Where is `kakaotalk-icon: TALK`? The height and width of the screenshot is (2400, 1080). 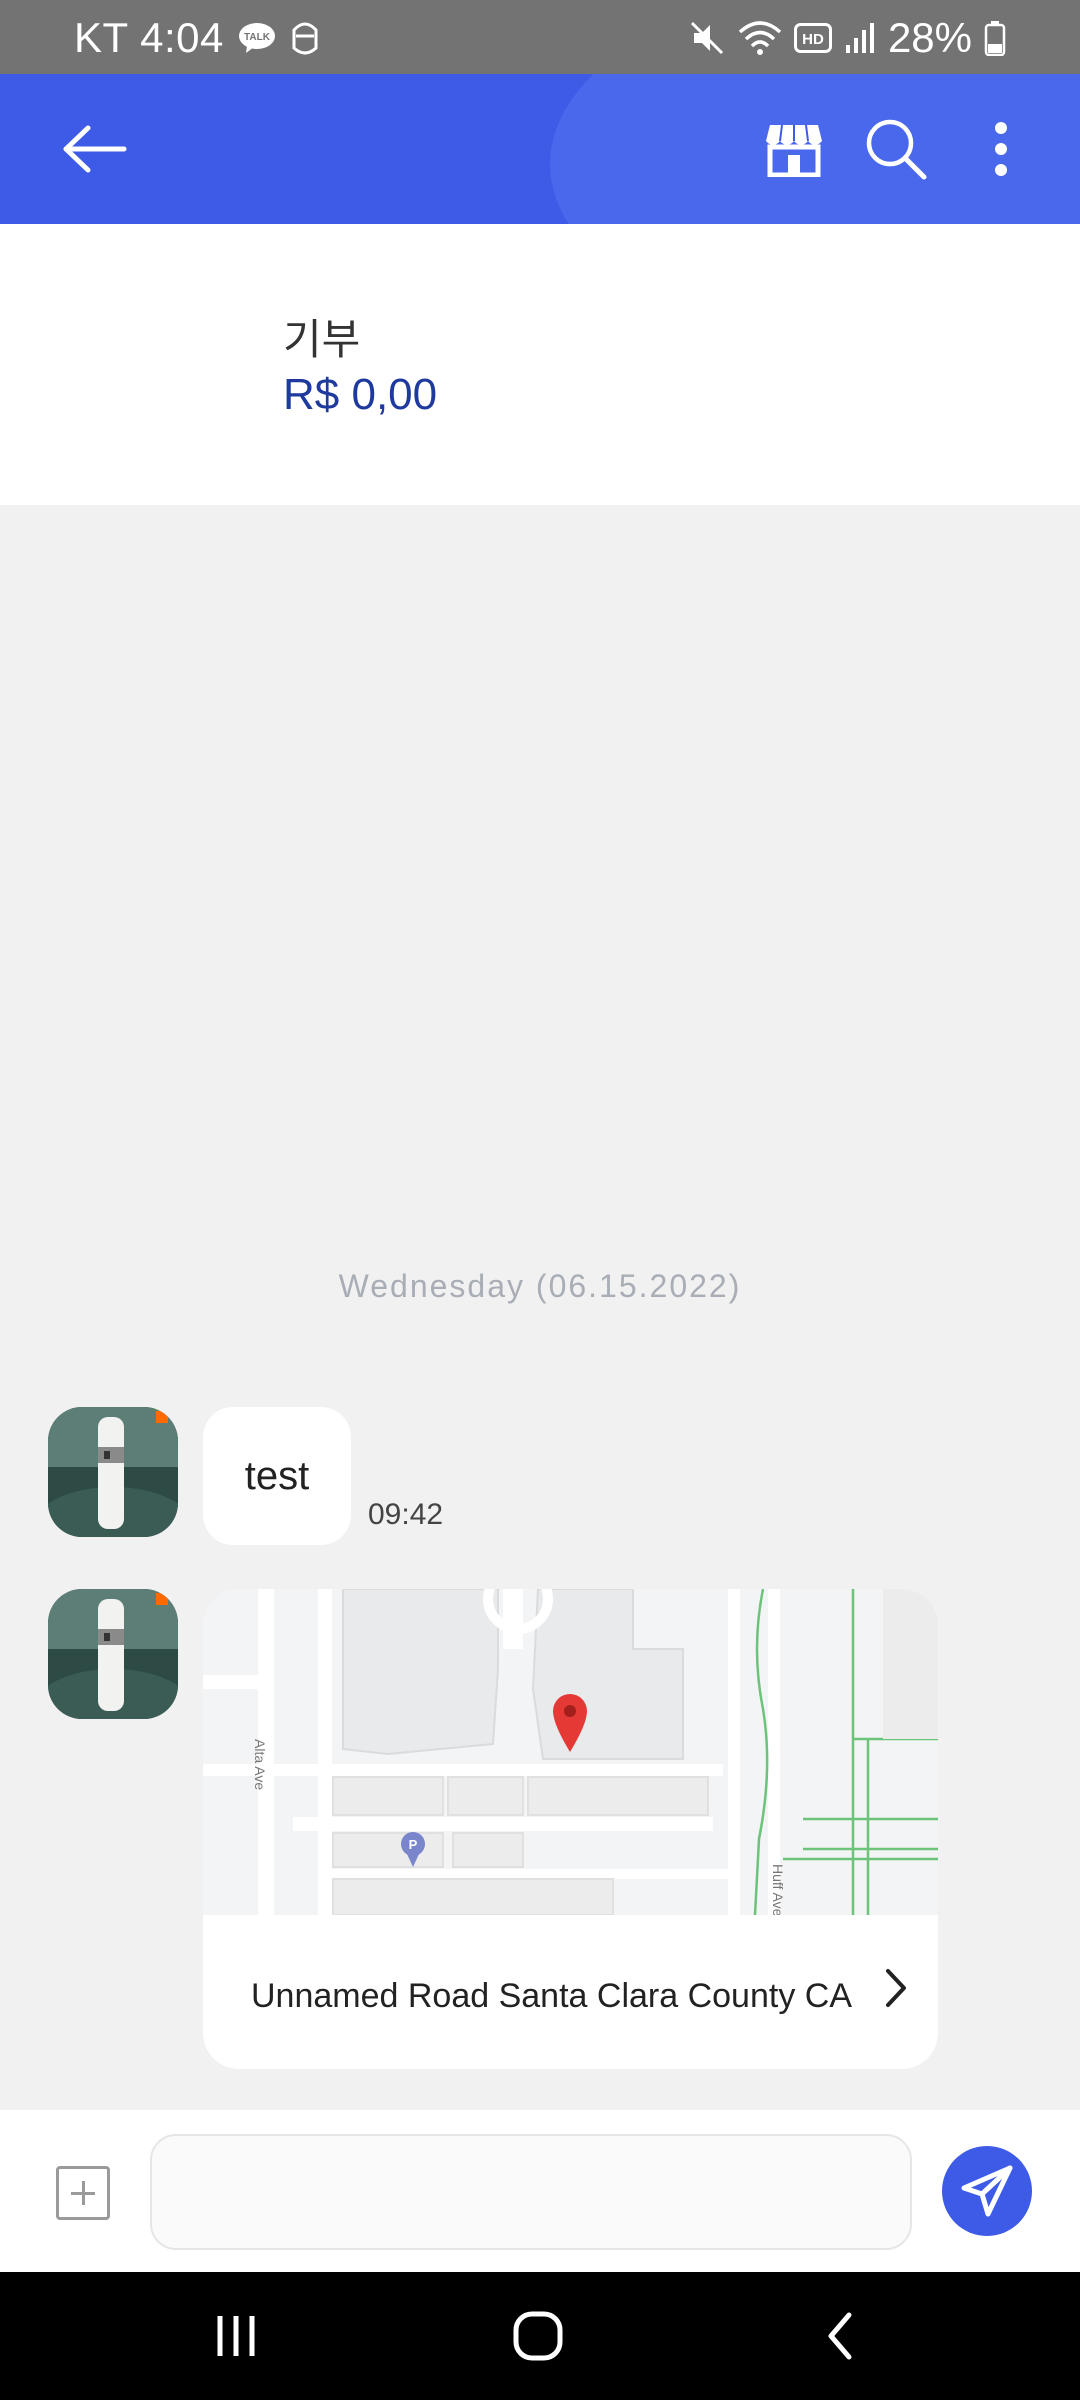
kakaotalk-icon: TALK is located at coordinates (257, 38).